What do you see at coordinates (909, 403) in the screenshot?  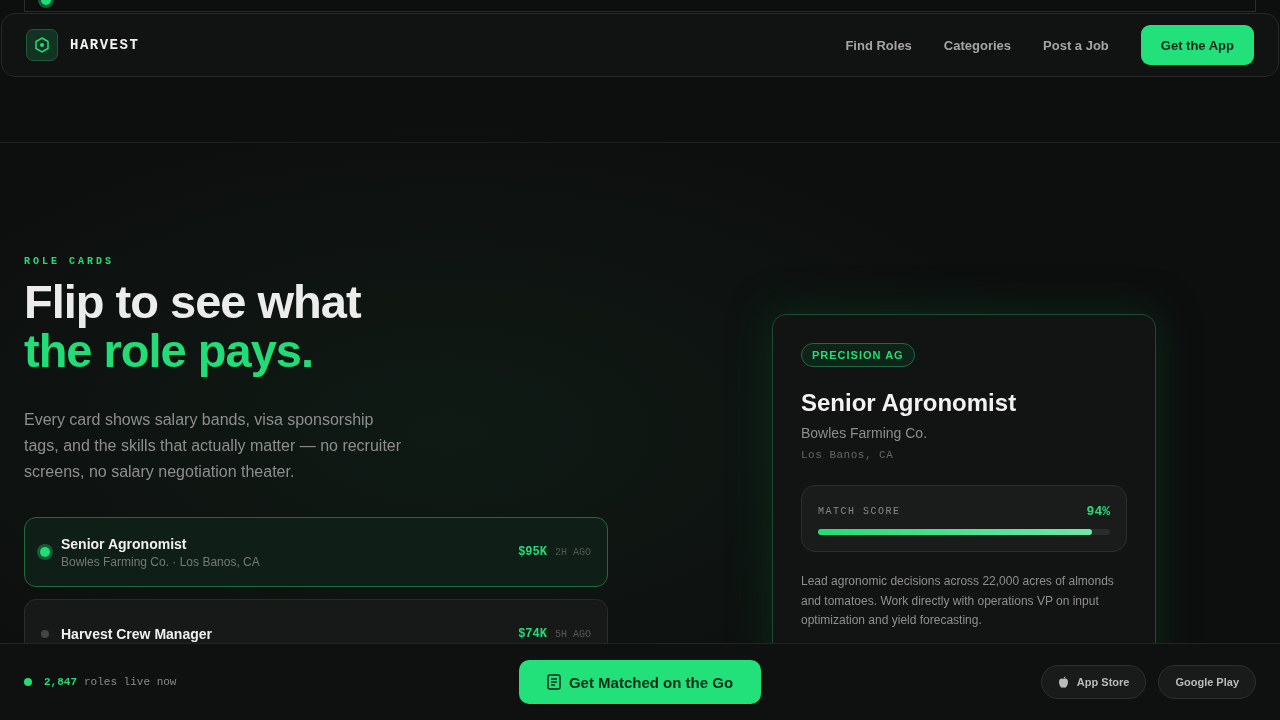 I see `card-title: Senior Agronomist` at bounding box center [909, 403].